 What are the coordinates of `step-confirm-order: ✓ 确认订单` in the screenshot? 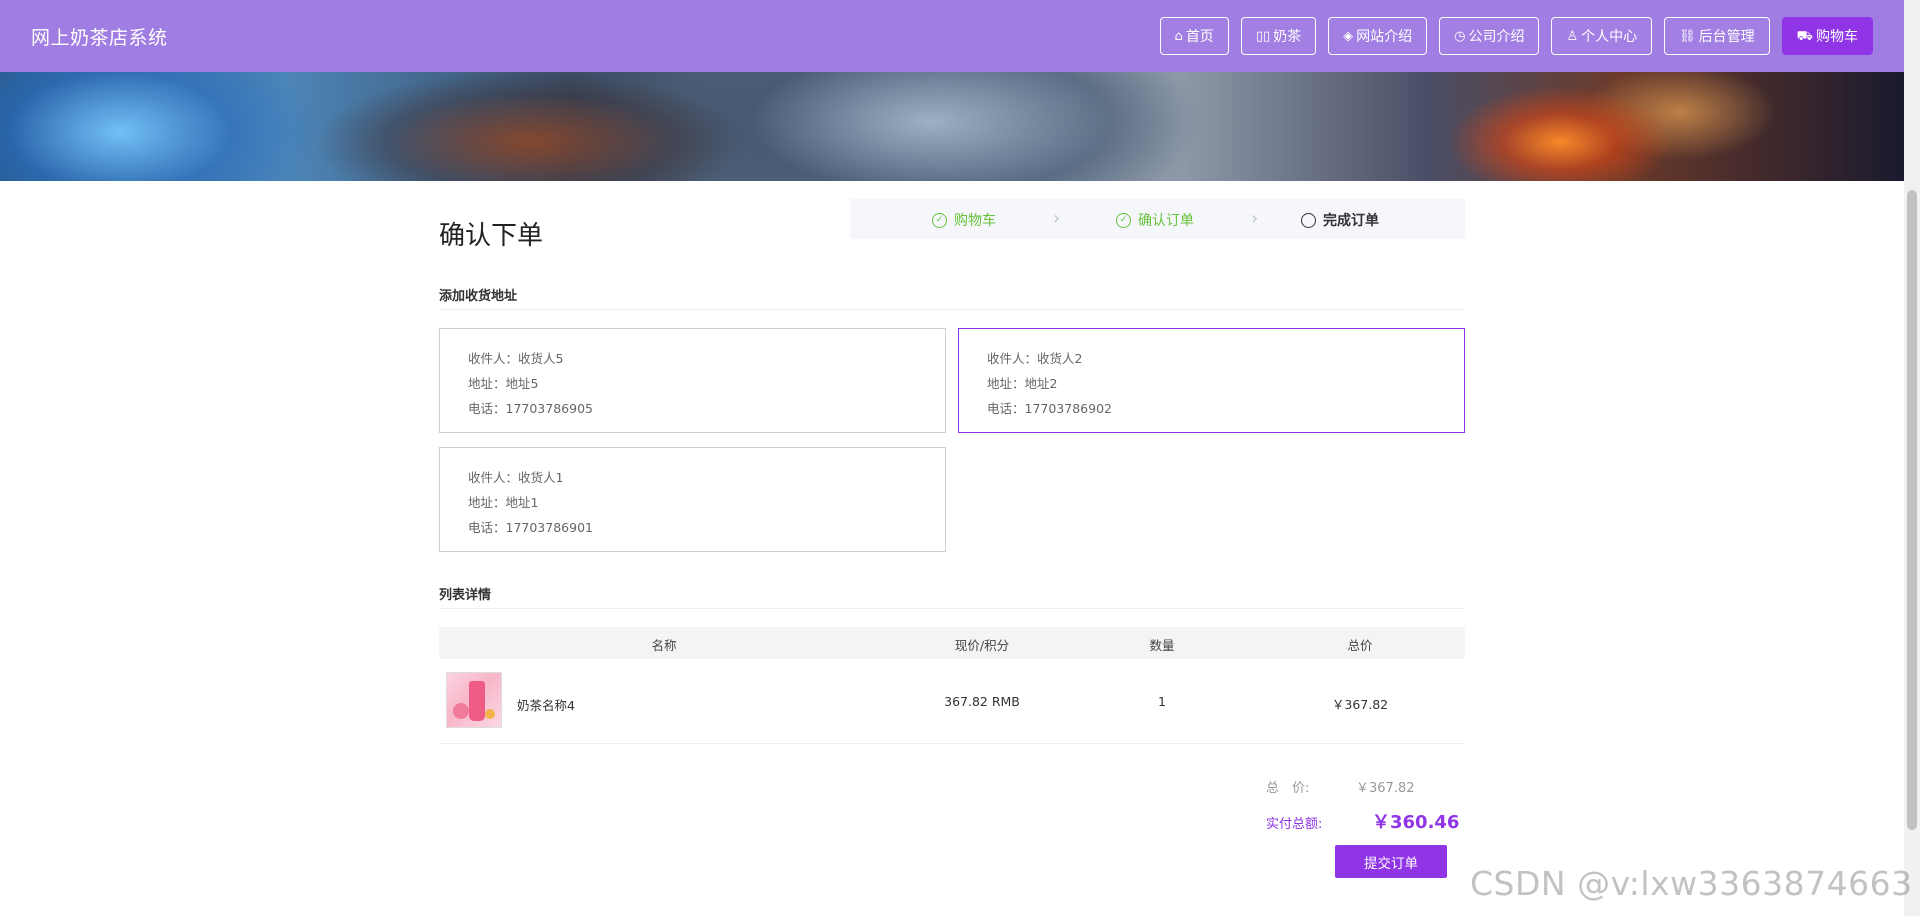 It's located at (1155, 220).